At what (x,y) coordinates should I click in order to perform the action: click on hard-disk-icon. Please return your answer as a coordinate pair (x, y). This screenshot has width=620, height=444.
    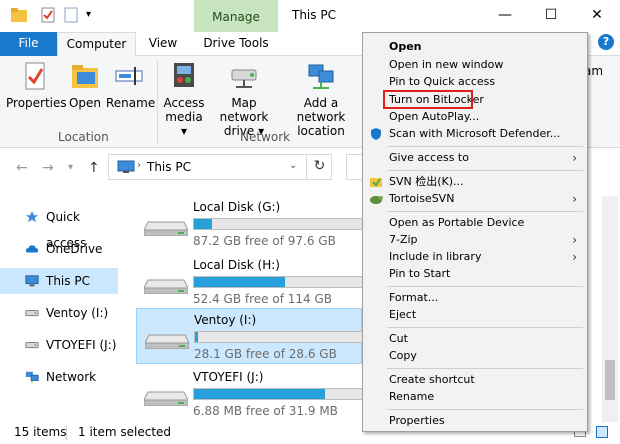
    Looking at the image, I should click on (166, 228).